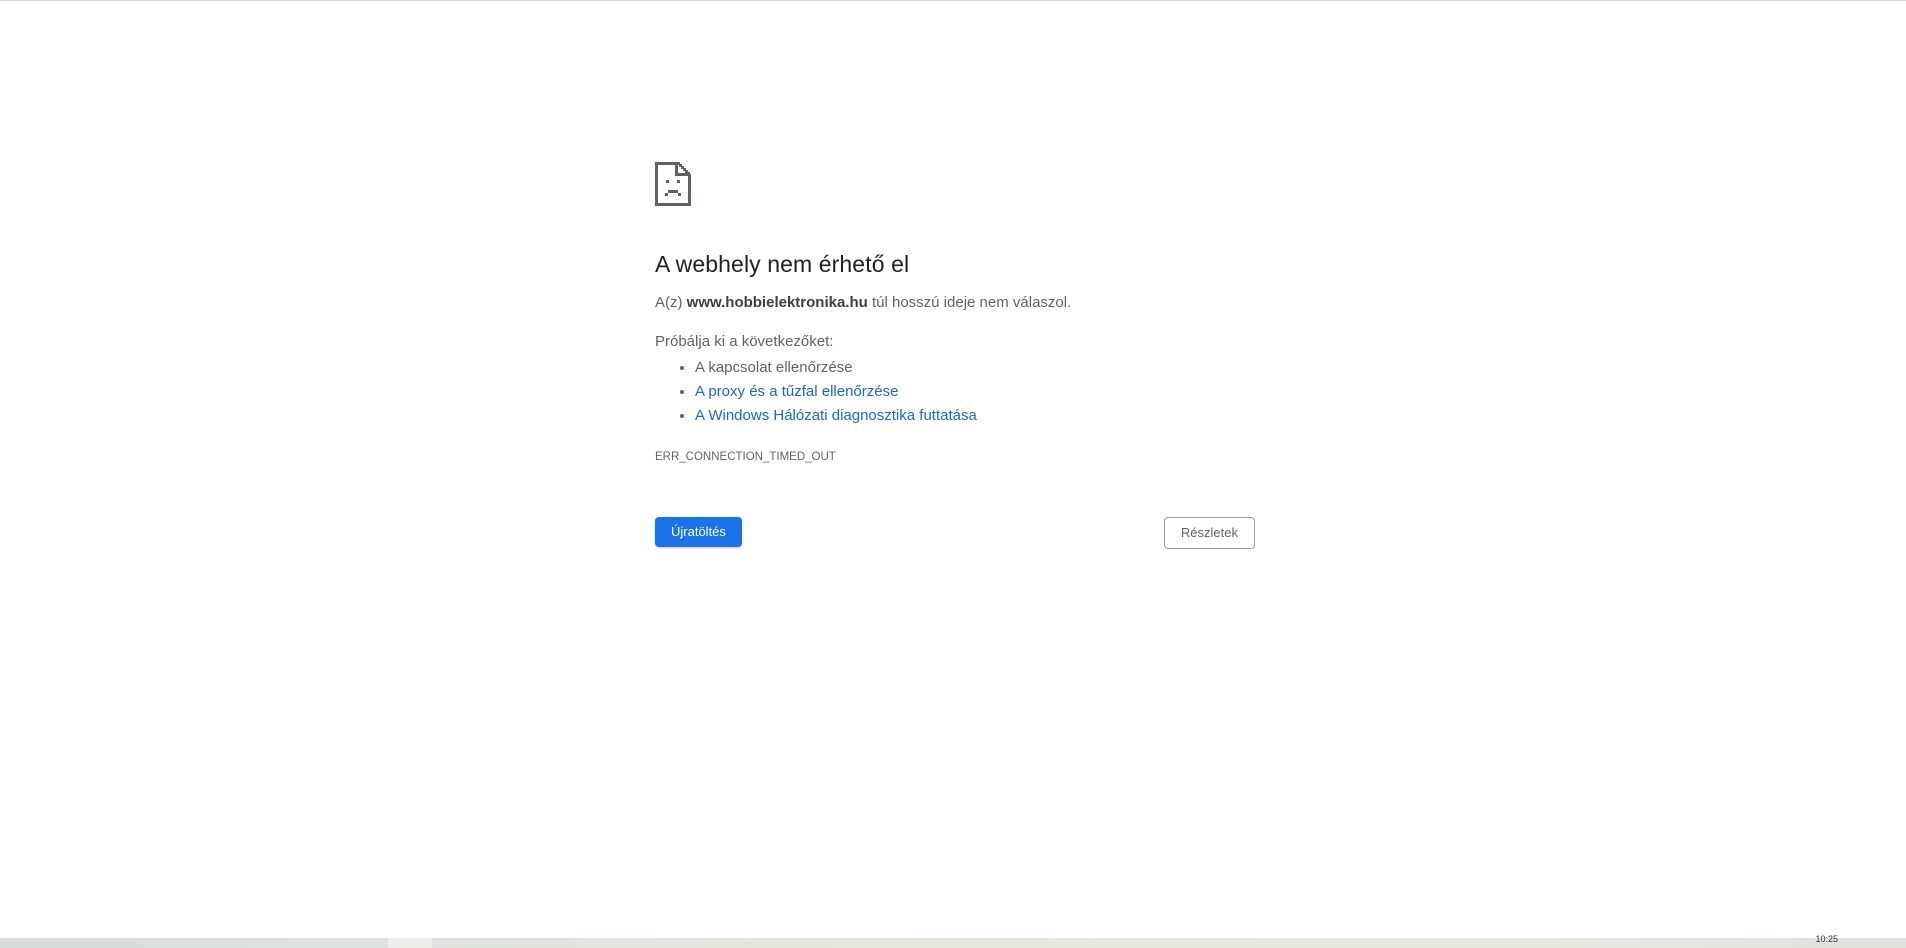 The image size is (1906, 948). I want to click on summary-host: www.hobbielektronika.hu, so click(777, 302).